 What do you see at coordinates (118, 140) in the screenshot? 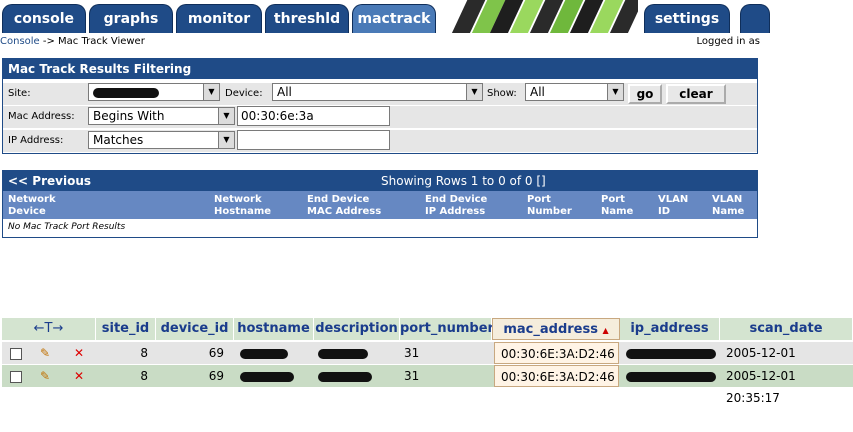
I see `ip-mode-value: Matches` at bounding box center [118, 140].